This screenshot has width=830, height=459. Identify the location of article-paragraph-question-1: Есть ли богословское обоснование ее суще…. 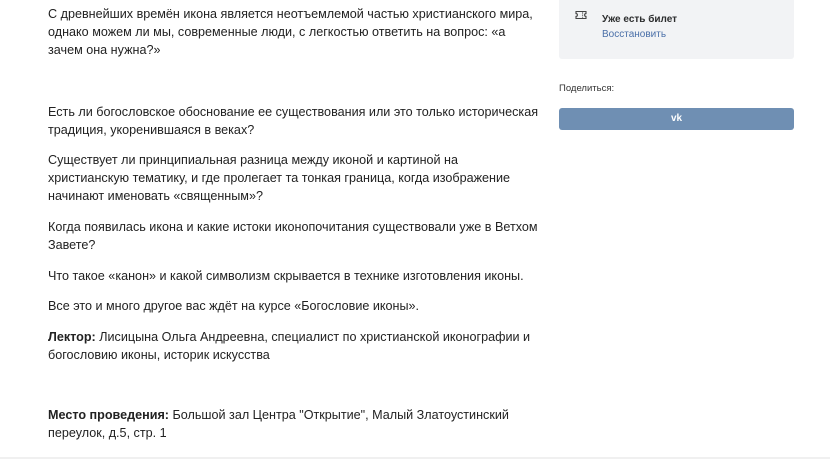
(293, 121).